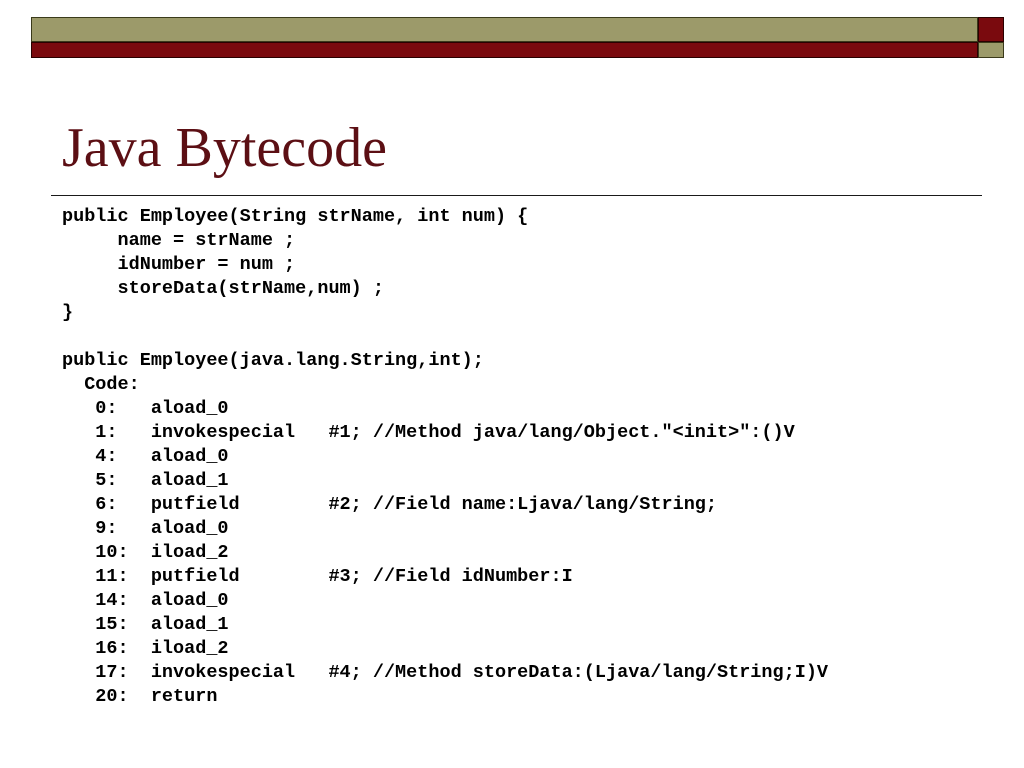 Image resolution: width=1024 pixels, height=768 pixels. What do you see at coordinates (179, 240) in the screenshot?
I see `code-line: name = strName ;` at bounding box center [179, 240].